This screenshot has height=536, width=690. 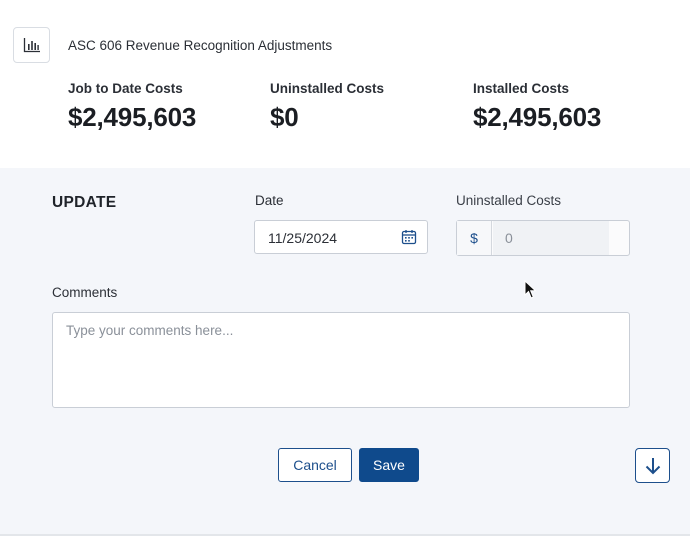 I want to click on uninstalled-costs-value: 0, so click(x=509, y=238).